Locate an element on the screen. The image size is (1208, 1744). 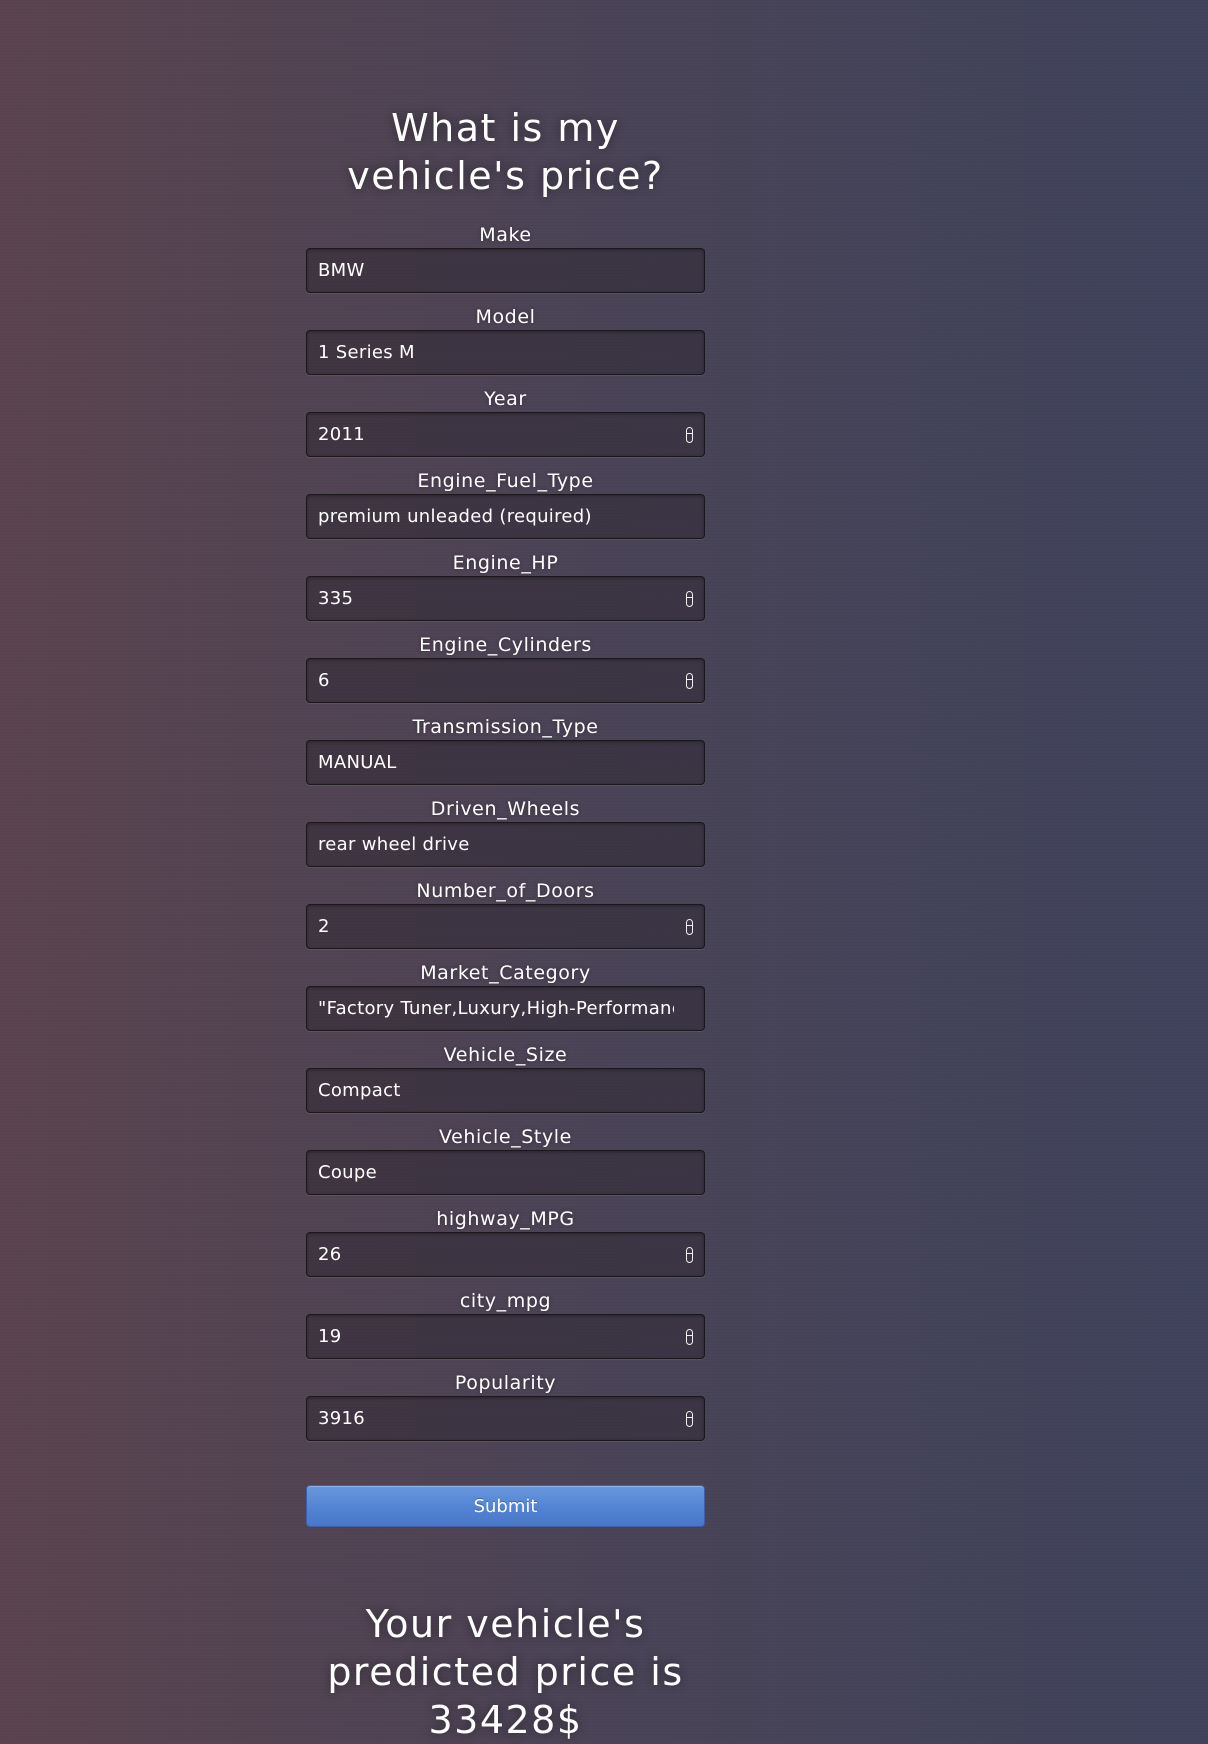
popularity-stepper-icon is located at coordinates (689, 1419).